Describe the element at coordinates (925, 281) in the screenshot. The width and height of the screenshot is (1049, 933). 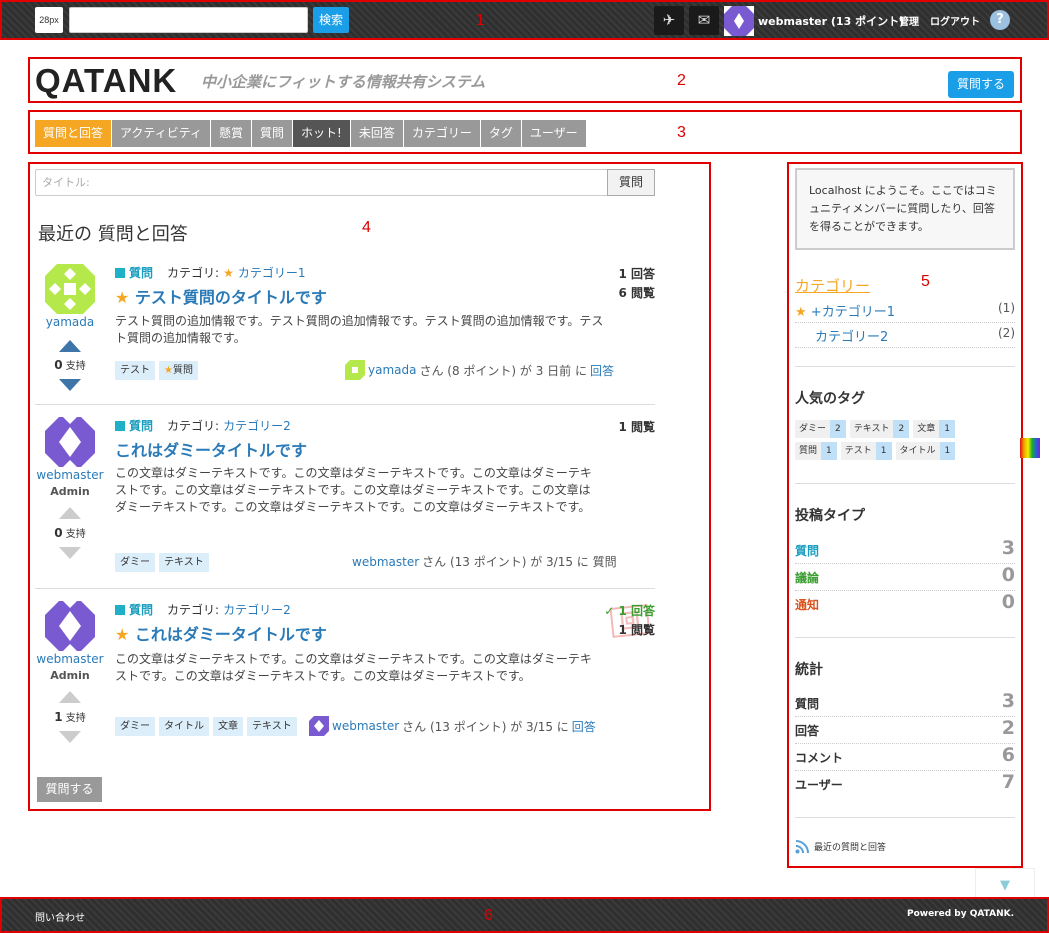
I see `annotation-label-5: 5` at that location.